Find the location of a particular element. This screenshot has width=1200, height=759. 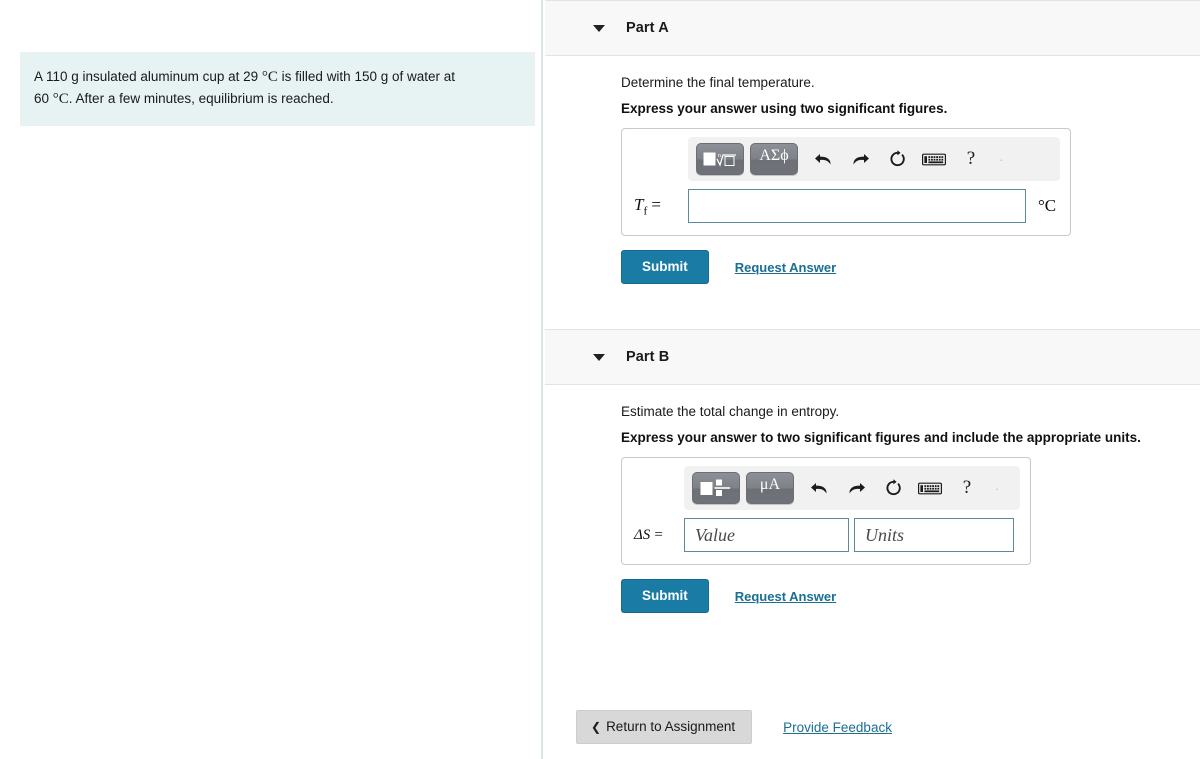

problem-unit-1: °C is located at coordinates (269, 77).